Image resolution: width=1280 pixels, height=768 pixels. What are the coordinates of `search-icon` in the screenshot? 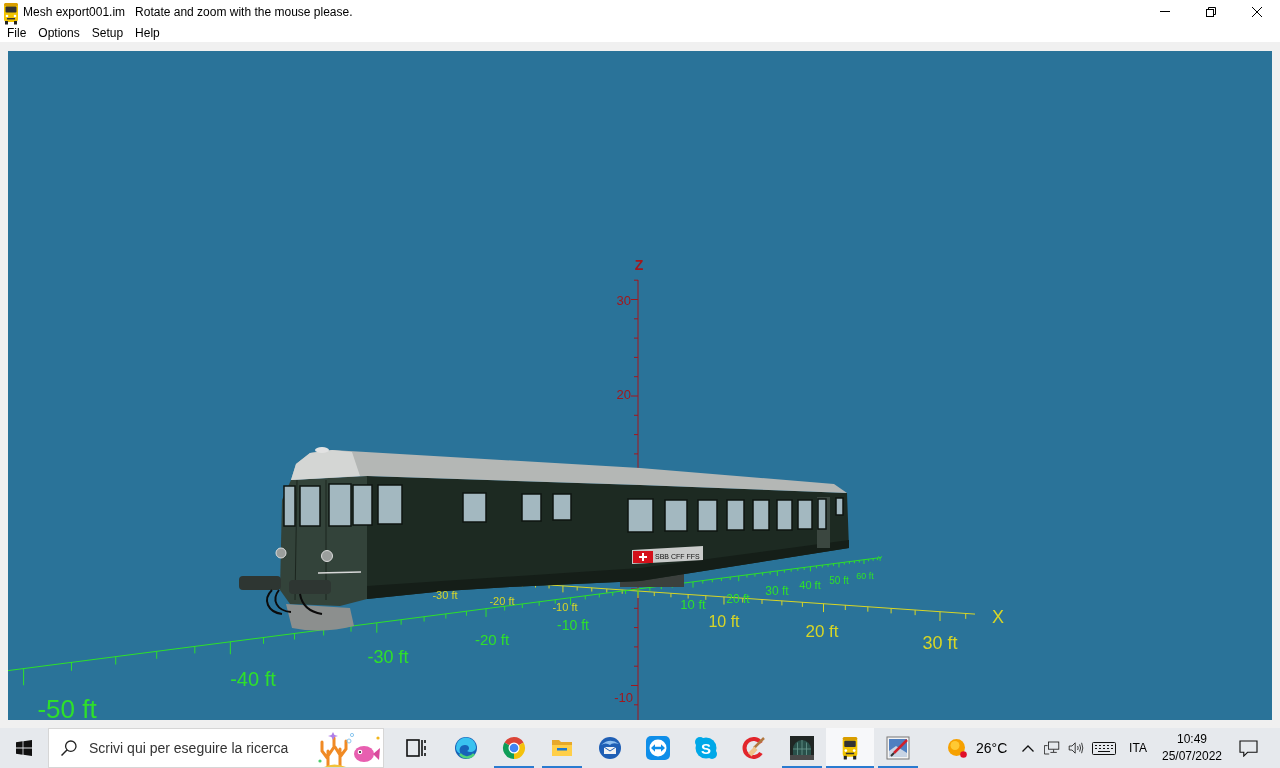 It's located at (69, 748).